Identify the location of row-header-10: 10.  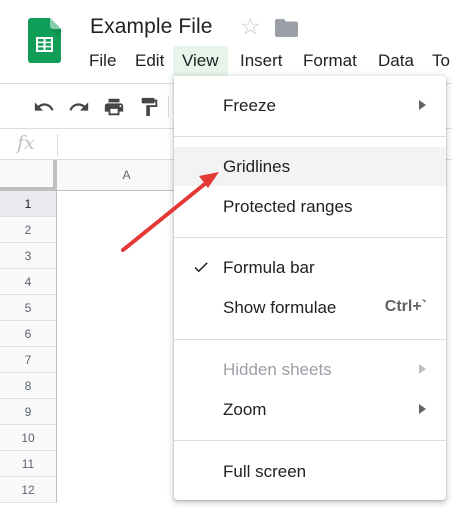
(28, 438).